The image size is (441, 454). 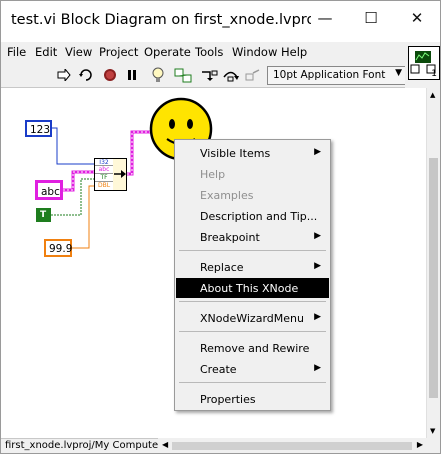 I want to click on ctx-item-remove-and-rewire: Remove and Rewire, so click(x=252, y=348).